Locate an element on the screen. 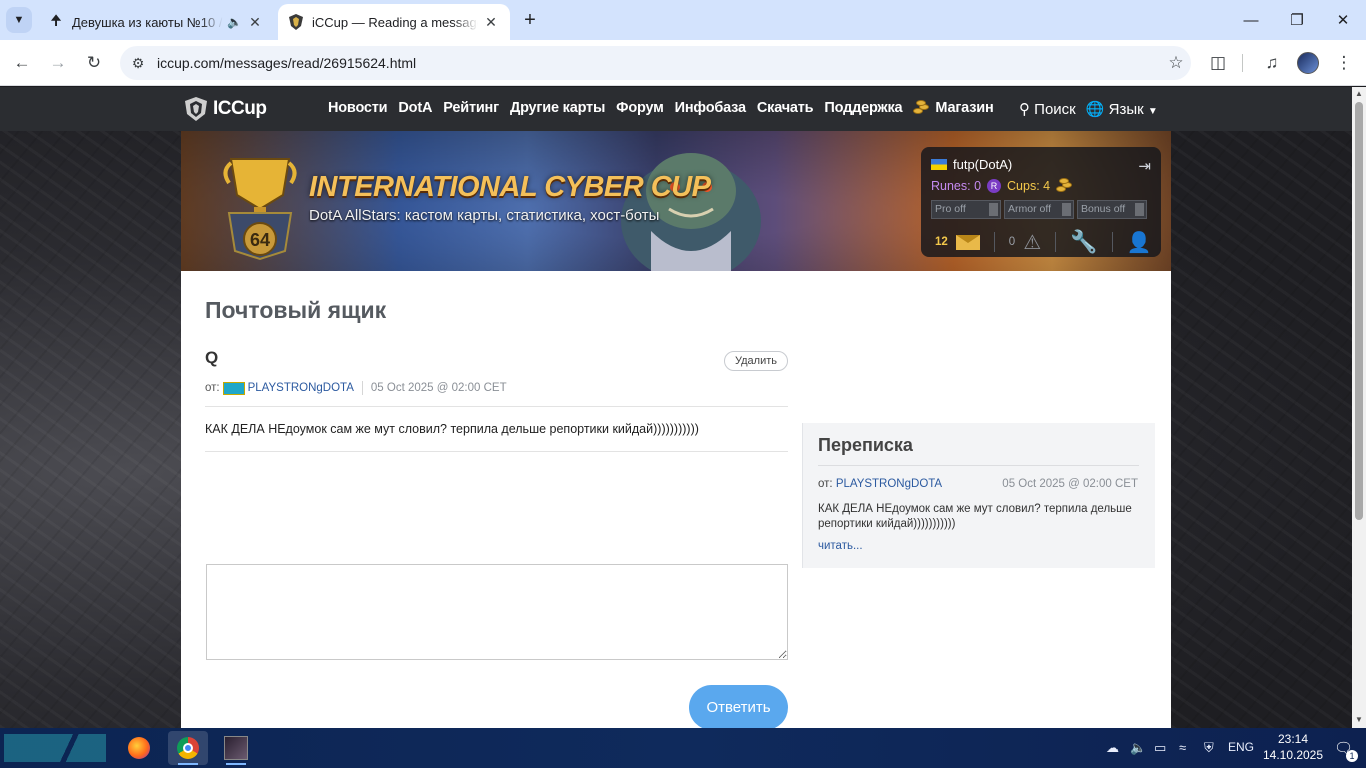 The image size is (1366, 768). mail-count: 12 is located at coordinates (941, 242).